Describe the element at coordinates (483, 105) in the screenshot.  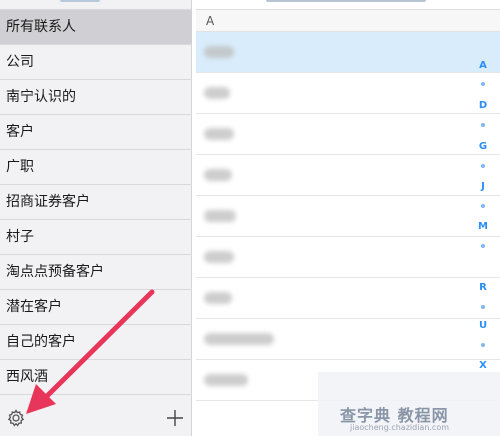
I see `index-letter: D` at that location.